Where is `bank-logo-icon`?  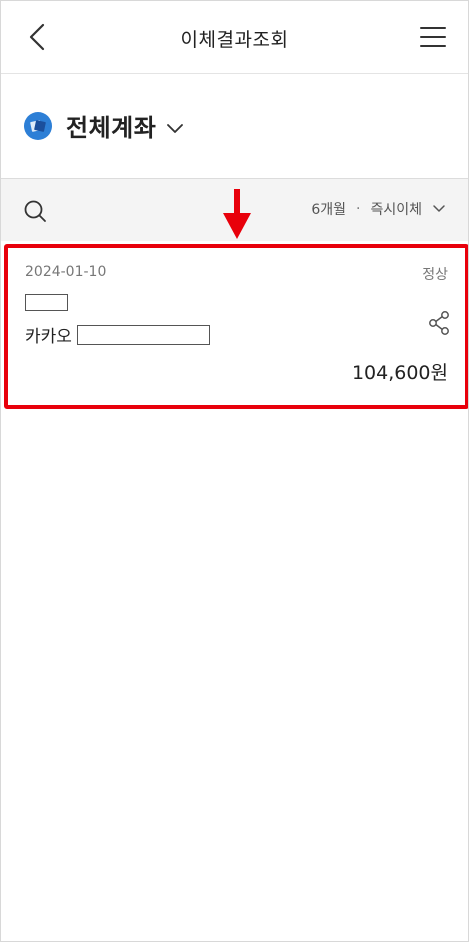 bank-logo-icon is located at coordinates (38, 125).